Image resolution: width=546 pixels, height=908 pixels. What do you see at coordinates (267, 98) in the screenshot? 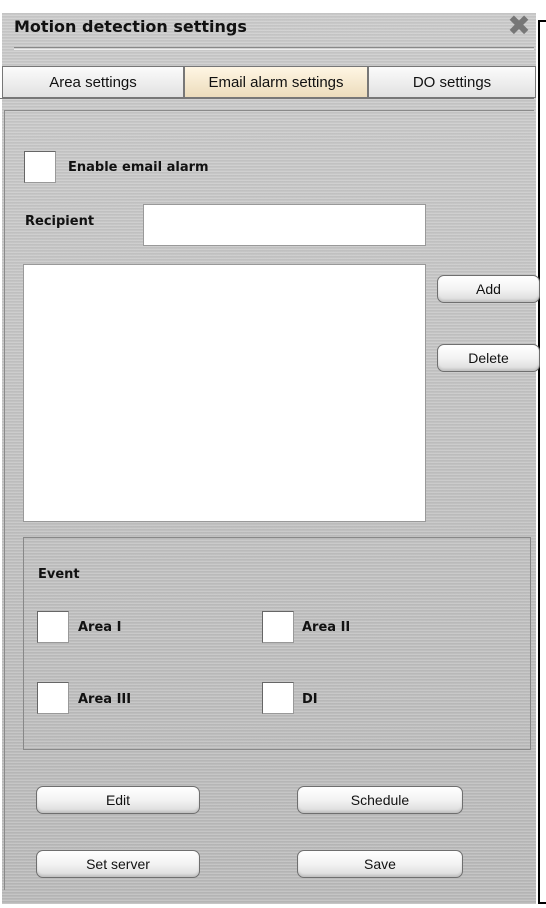
I see `tab-bar-divider` at bounding box center [267, 98].